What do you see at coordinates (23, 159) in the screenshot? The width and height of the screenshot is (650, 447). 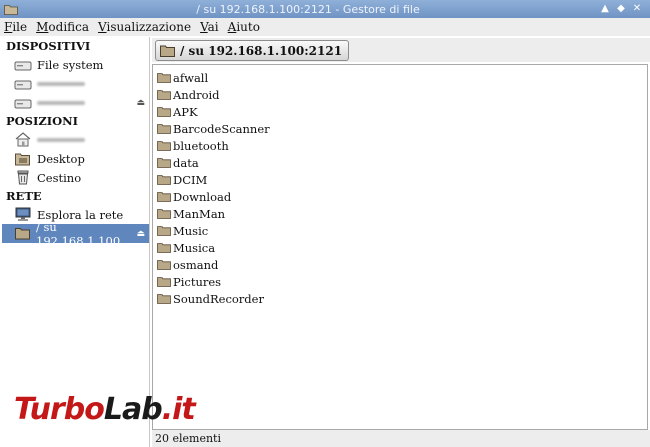 I see `desktop-icon` at bounding box center [23, 159].